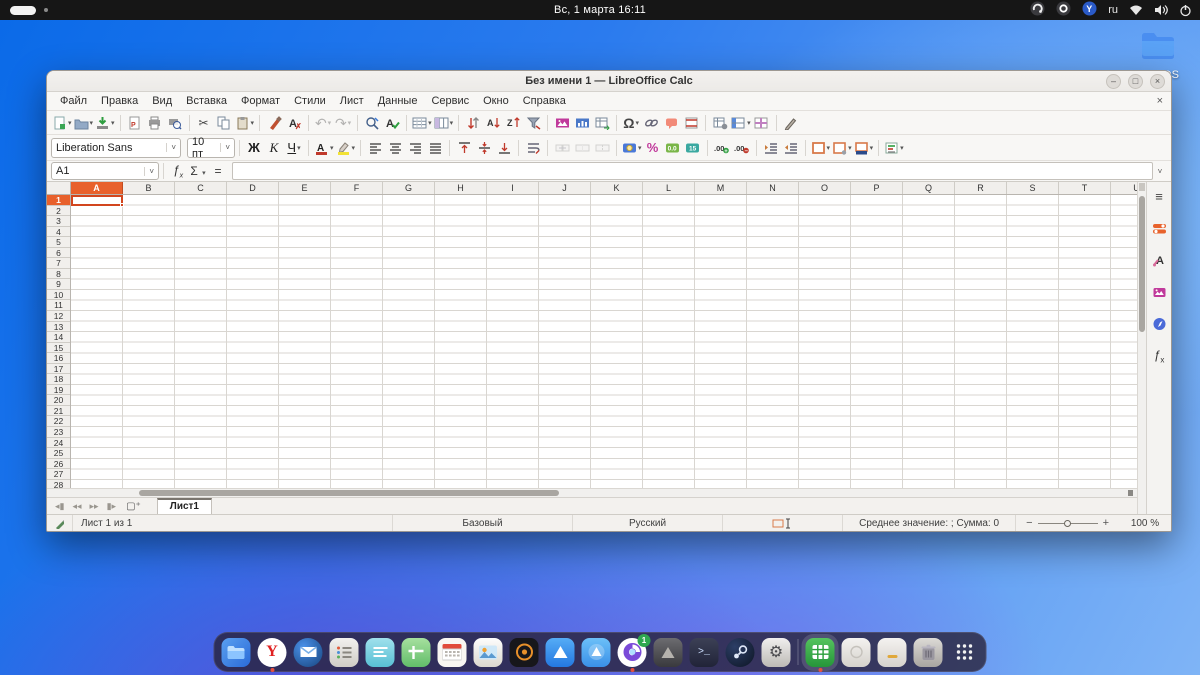  Describe the element at coordinates (58, 484) in the screenshot. I see `row-header-28: 28` at that location.